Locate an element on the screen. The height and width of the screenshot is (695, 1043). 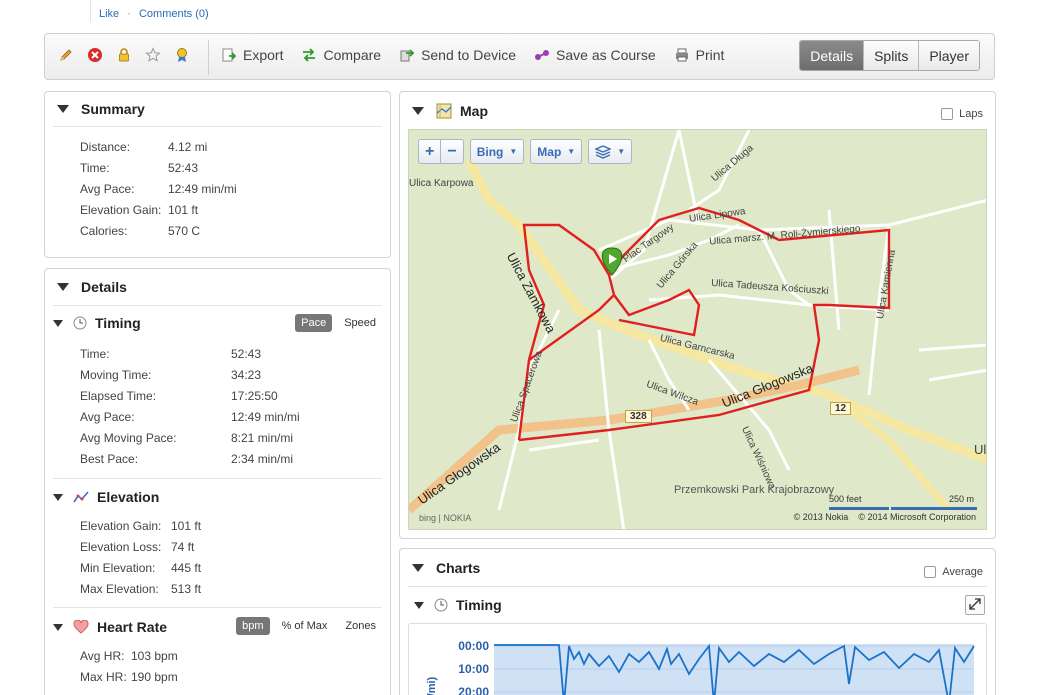
summary-label: Distance: is located at coordinates (105, 147).